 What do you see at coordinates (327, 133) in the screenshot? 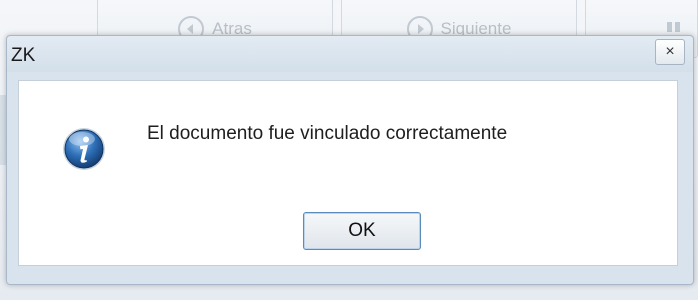
I see `dialog-message: El documento fue vinculado correctamente` at bounding box center [327, 133].